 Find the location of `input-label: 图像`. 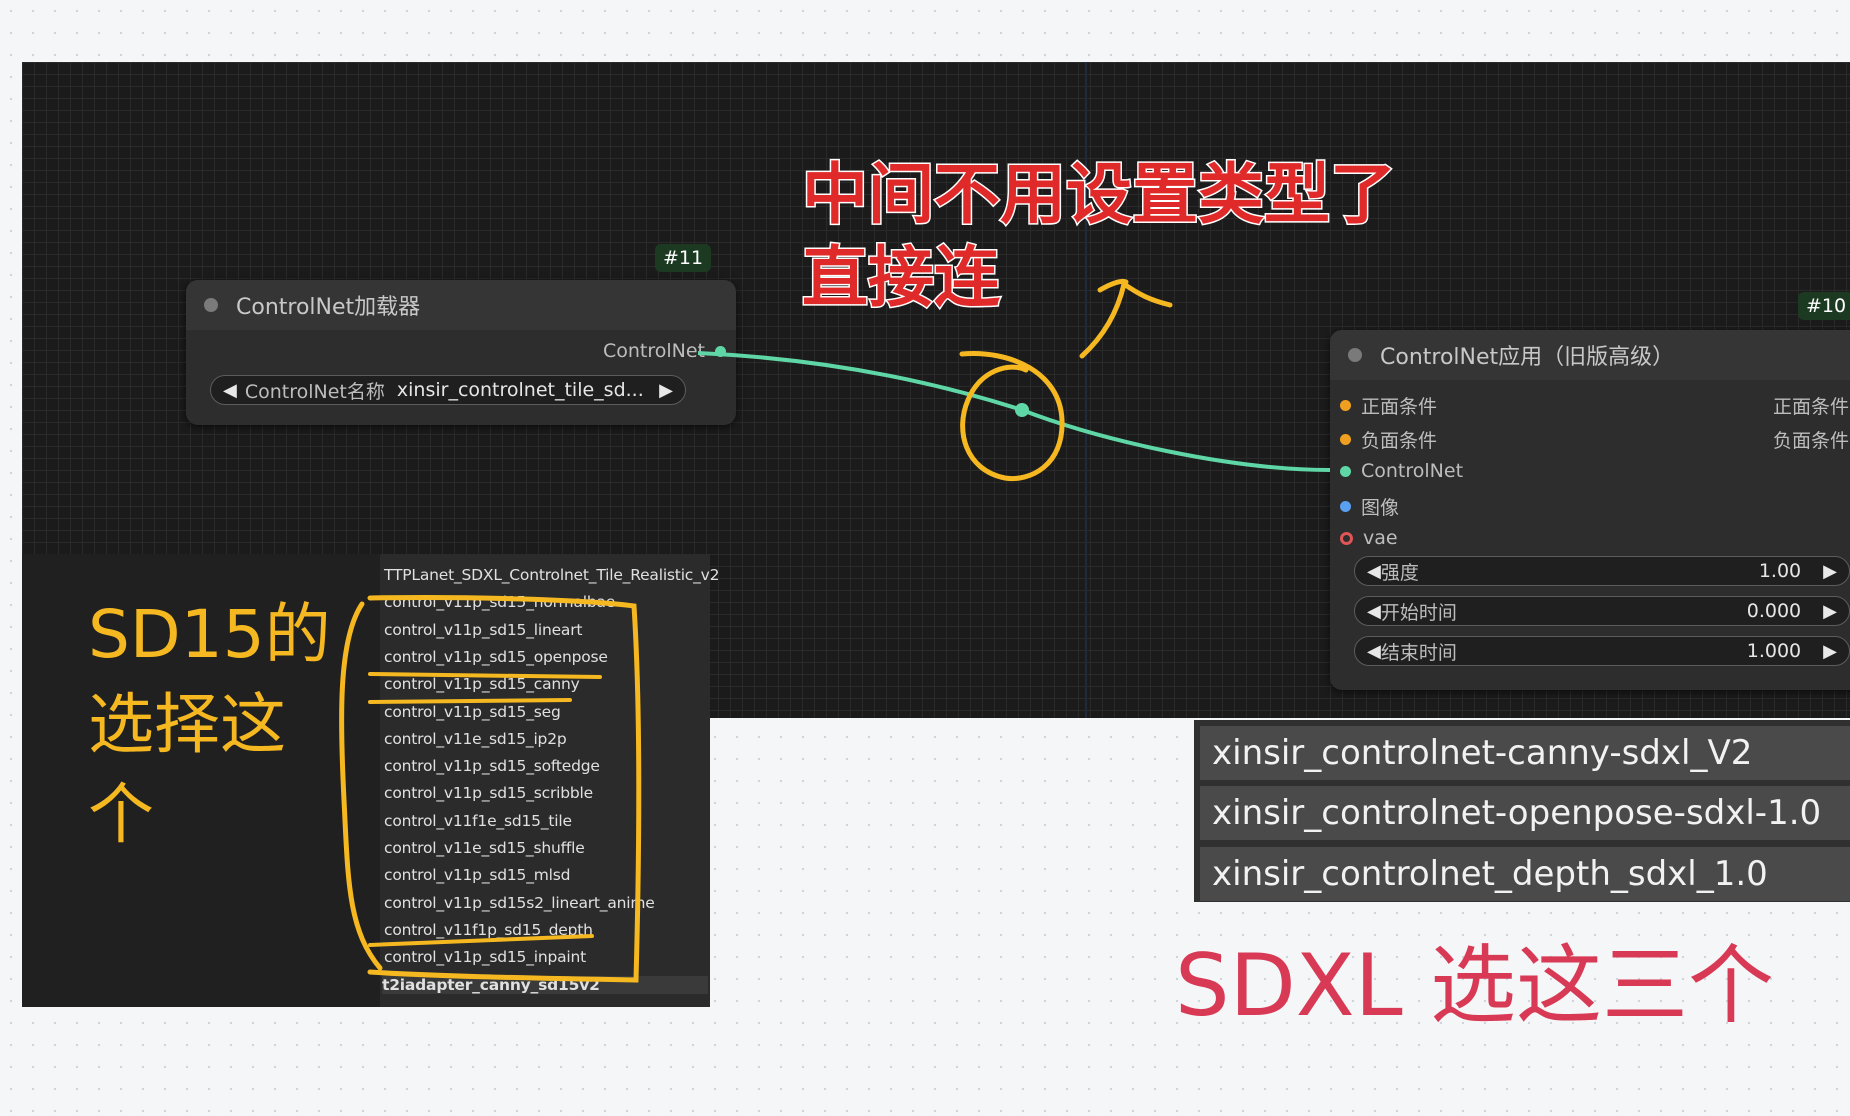

input-label: 图像 is located at coordinates (1380, 508).